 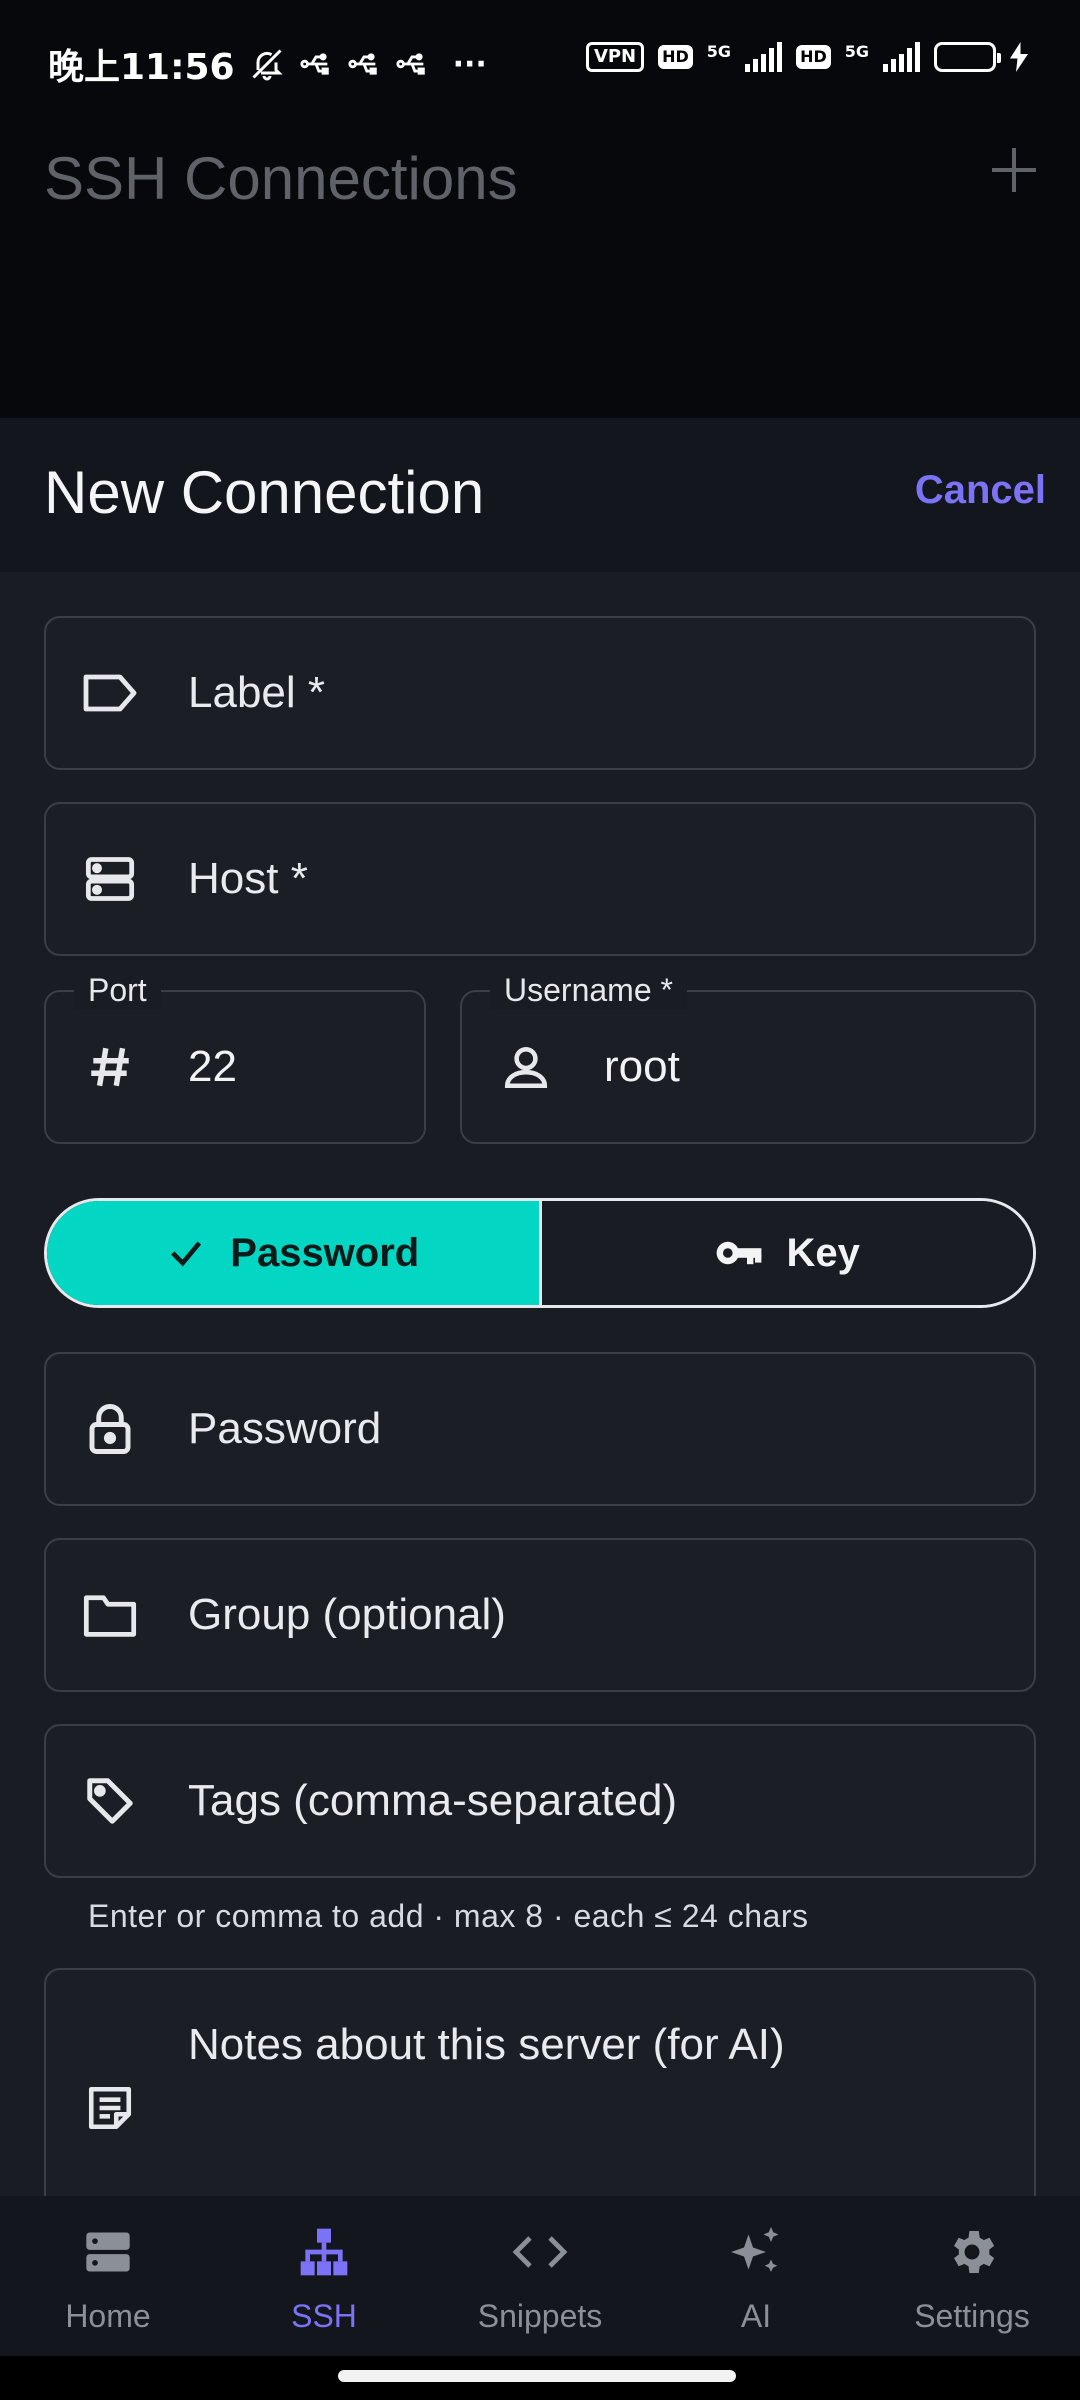 I want to click on lock-icon, so click(x=110, y=1429).